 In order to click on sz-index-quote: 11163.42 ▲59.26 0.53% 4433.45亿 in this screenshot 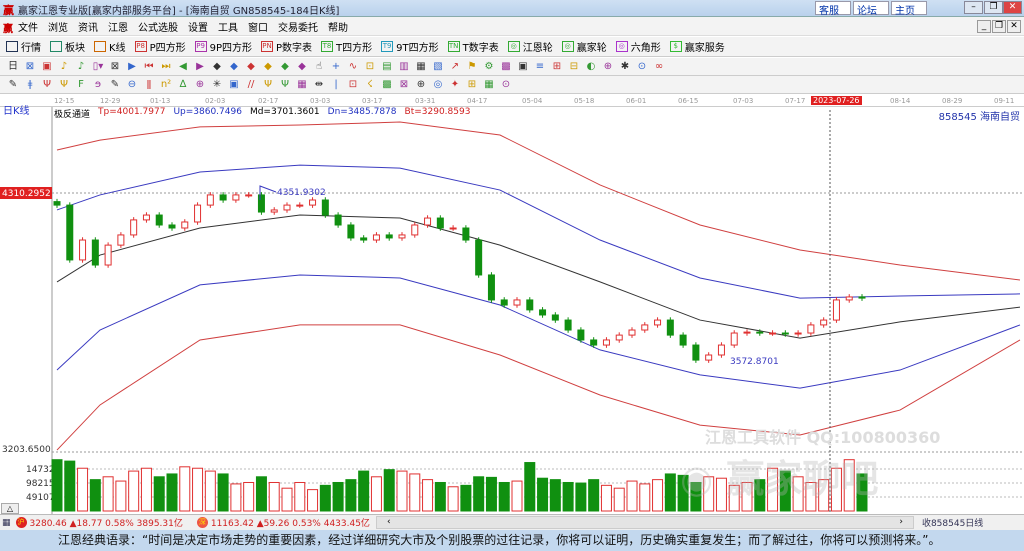, I will do `click(290, 522)`.